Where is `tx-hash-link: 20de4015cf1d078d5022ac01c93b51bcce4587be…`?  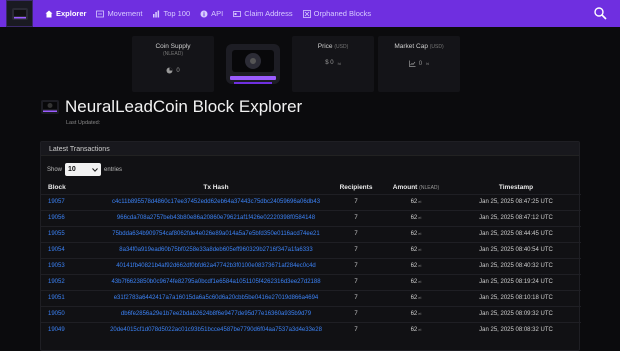 tx-hash-link: 20de4015cf1d078d5022ac01c93b51bcce4587be… is located at coordinates (216, 329).